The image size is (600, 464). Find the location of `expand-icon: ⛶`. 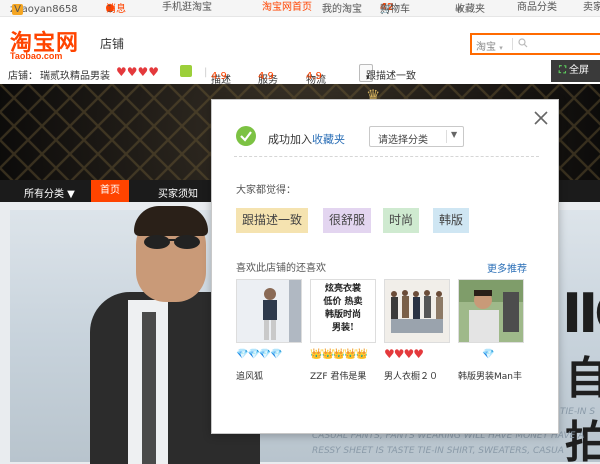

expand-icon: ⛶ is located at coordinates (562, 70).